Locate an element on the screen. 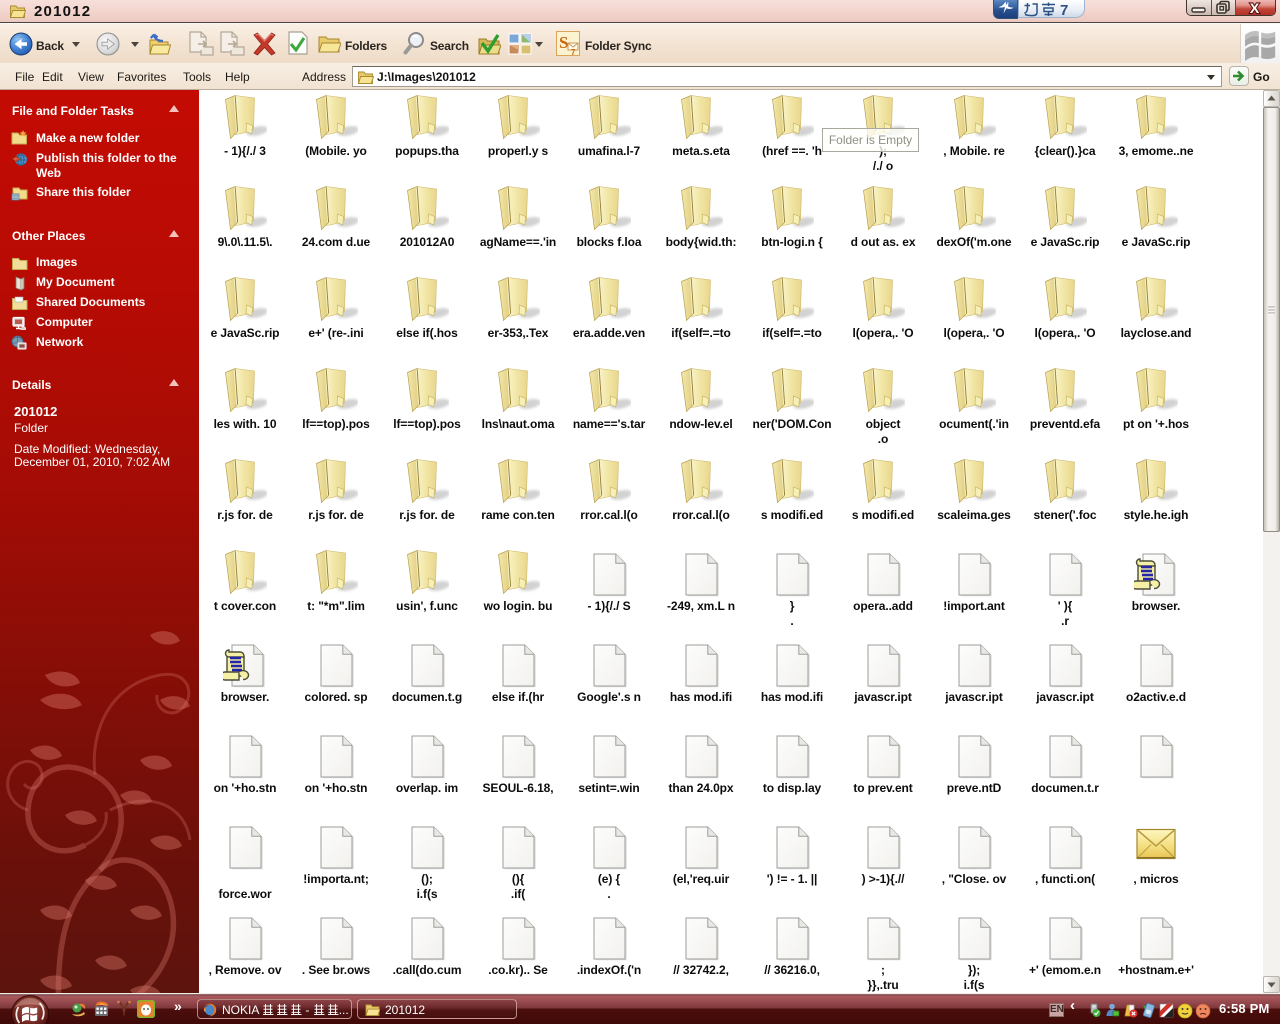 The height and width of the screenshot is (1024, 1280). svg-text: S is located at coordinates (563, 42).